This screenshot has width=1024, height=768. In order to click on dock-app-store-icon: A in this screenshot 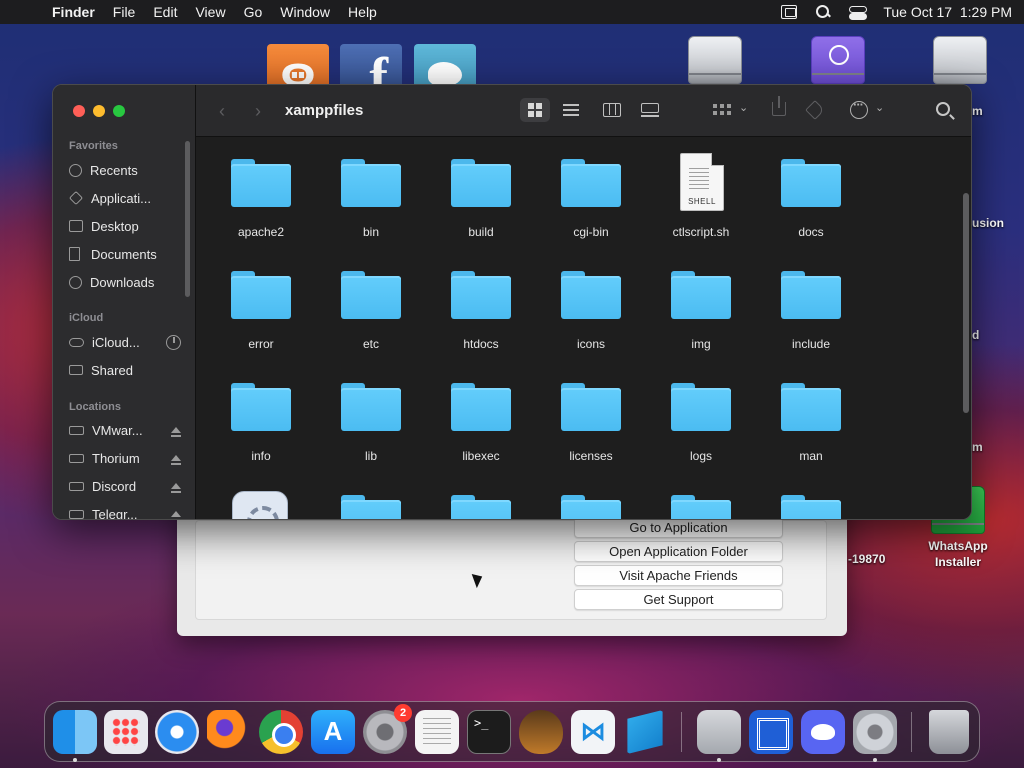, I will do `click(333, 732)`.